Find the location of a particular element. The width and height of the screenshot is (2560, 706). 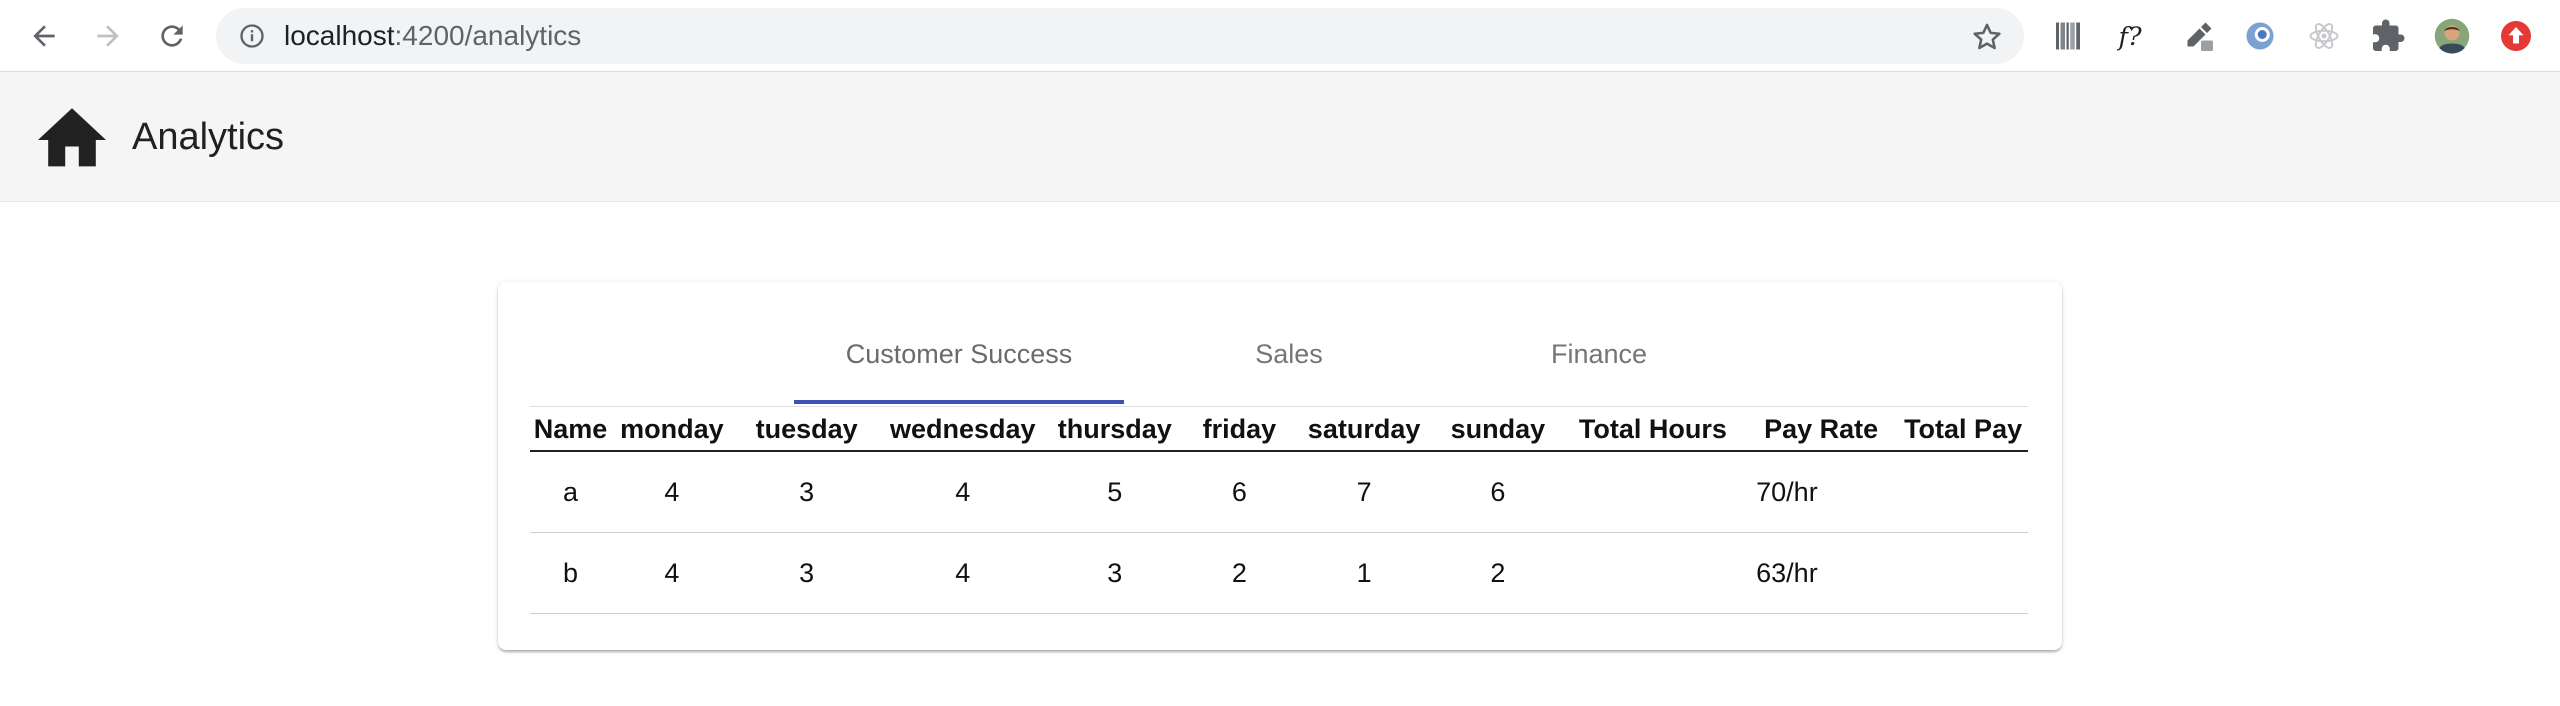

ring-extension-icon is located at coordinates (2260, 36).